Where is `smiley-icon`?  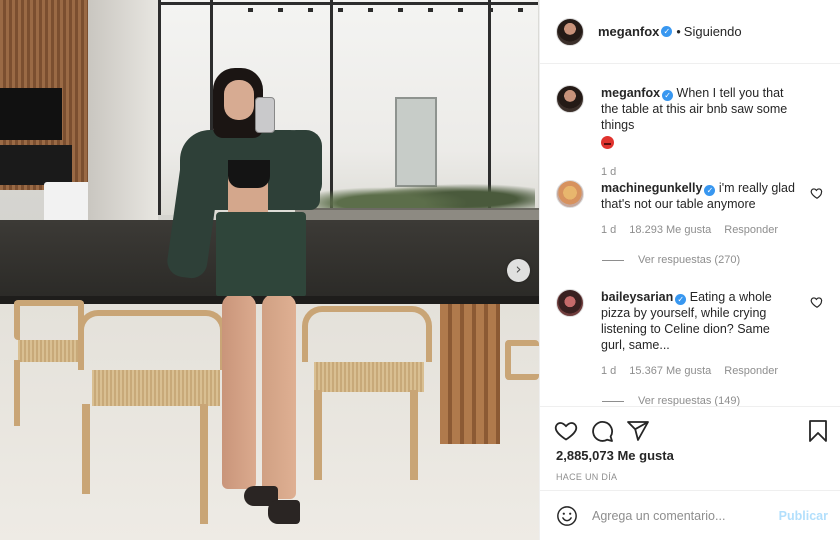
smiley-icon is located at coordinates (567, 516).